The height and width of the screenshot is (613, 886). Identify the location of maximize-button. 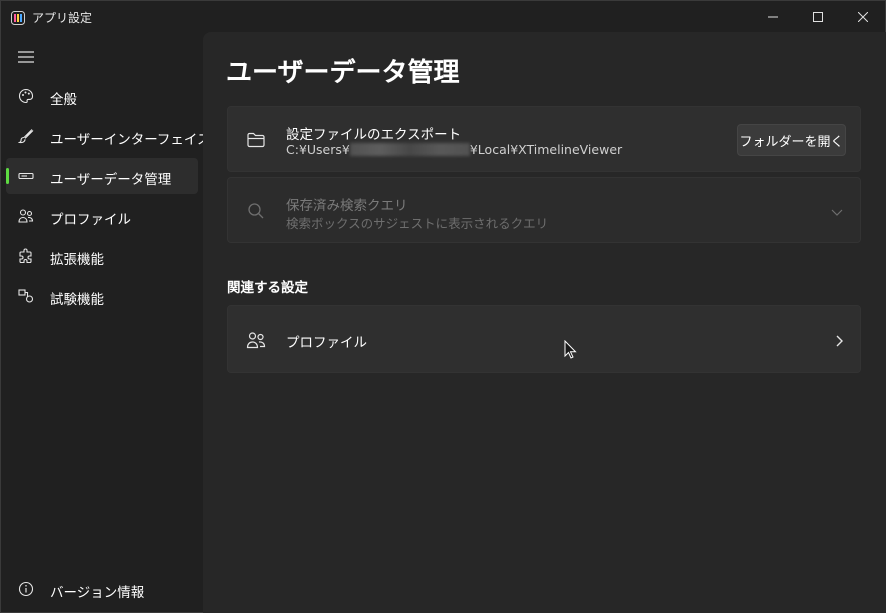
(818, 16).